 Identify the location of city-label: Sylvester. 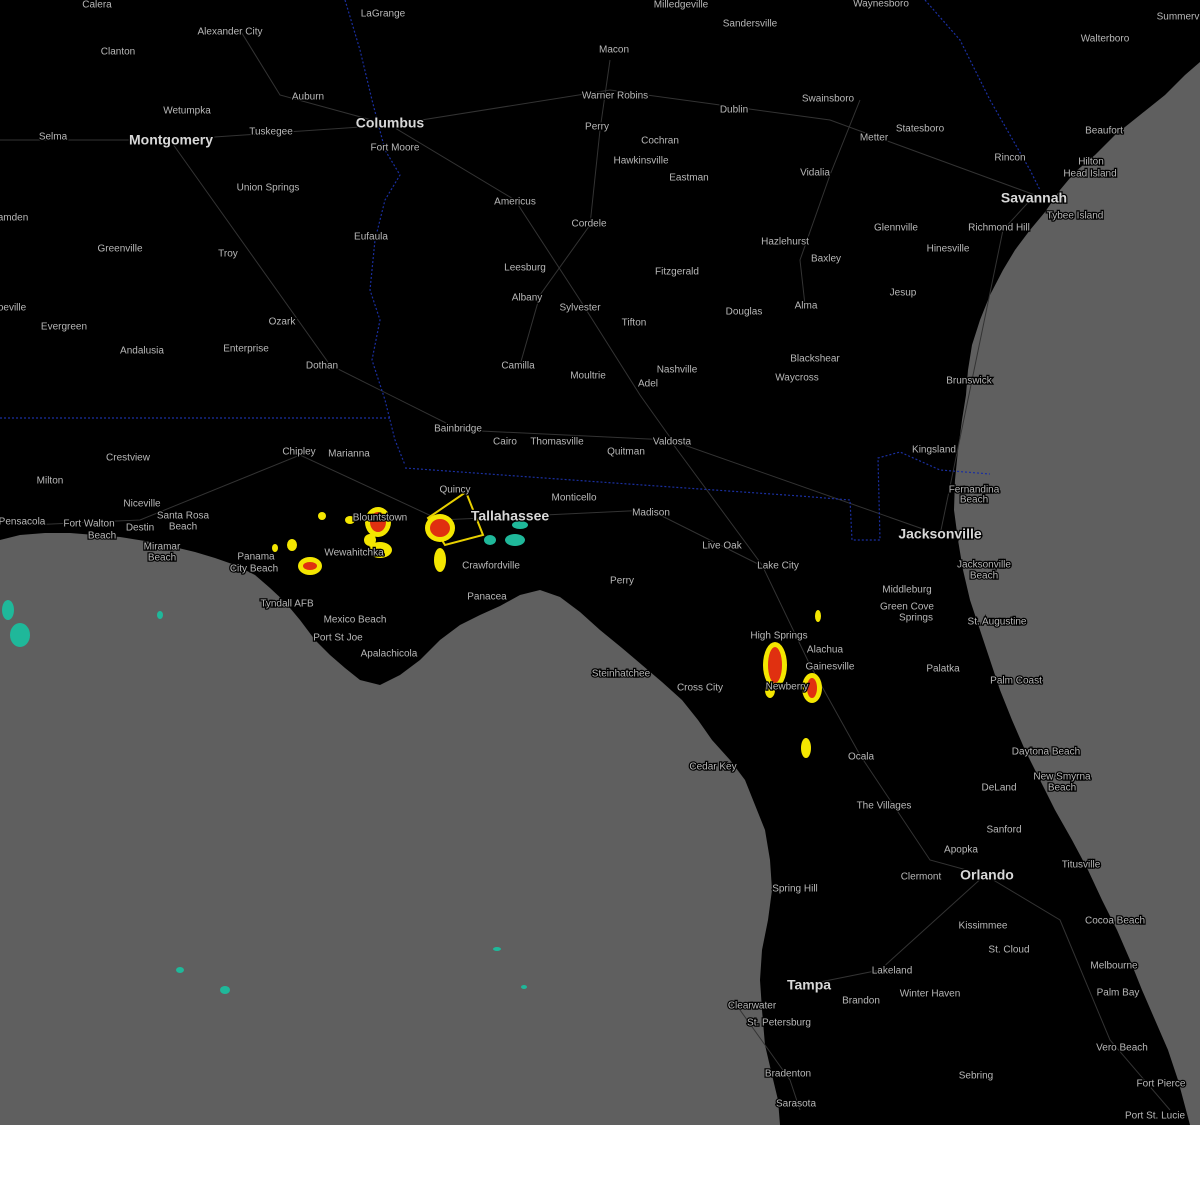
(580, 308).